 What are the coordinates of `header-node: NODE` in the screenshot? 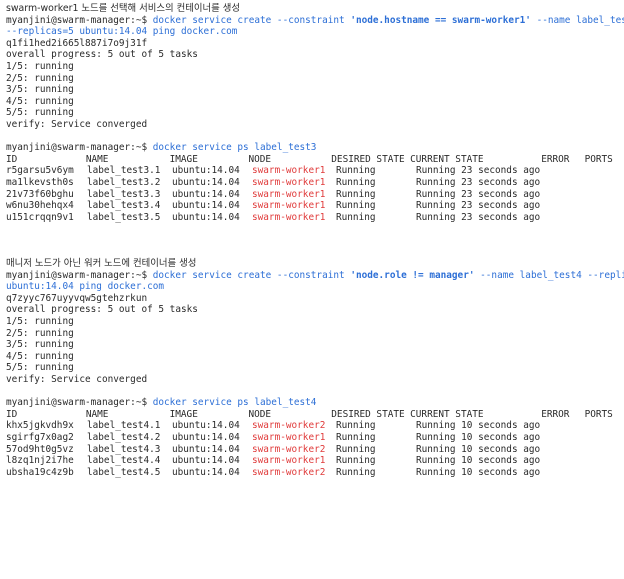 It's located at (260, 414).